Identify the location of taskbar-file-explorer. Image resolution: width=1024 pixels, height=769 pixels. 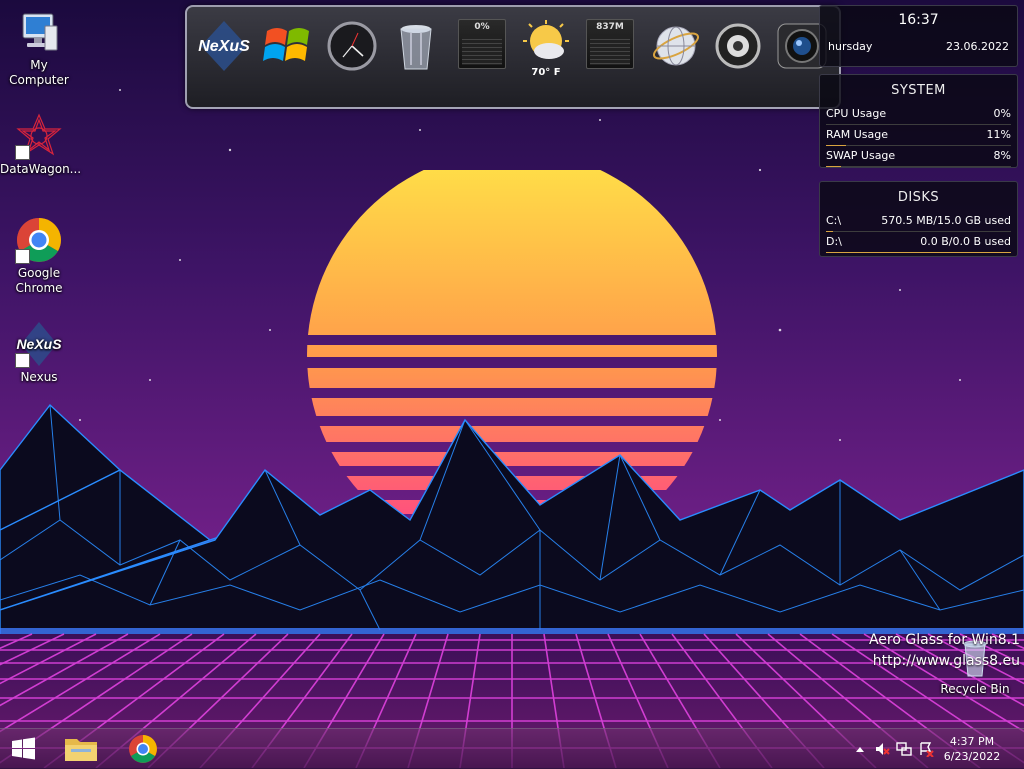
(81, 749).